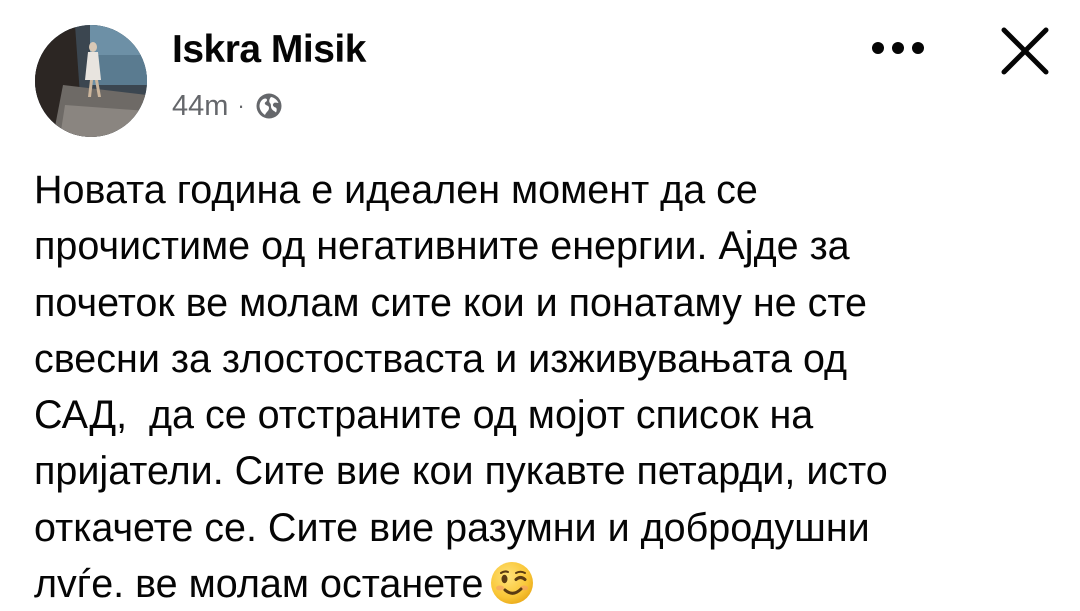 The height and width of the screenshot is (611, 1080). What do you see at coordinates (269, 50) in the screenshot?
I see `author-name: Iskra Misik` at bounding box center [269, 50].